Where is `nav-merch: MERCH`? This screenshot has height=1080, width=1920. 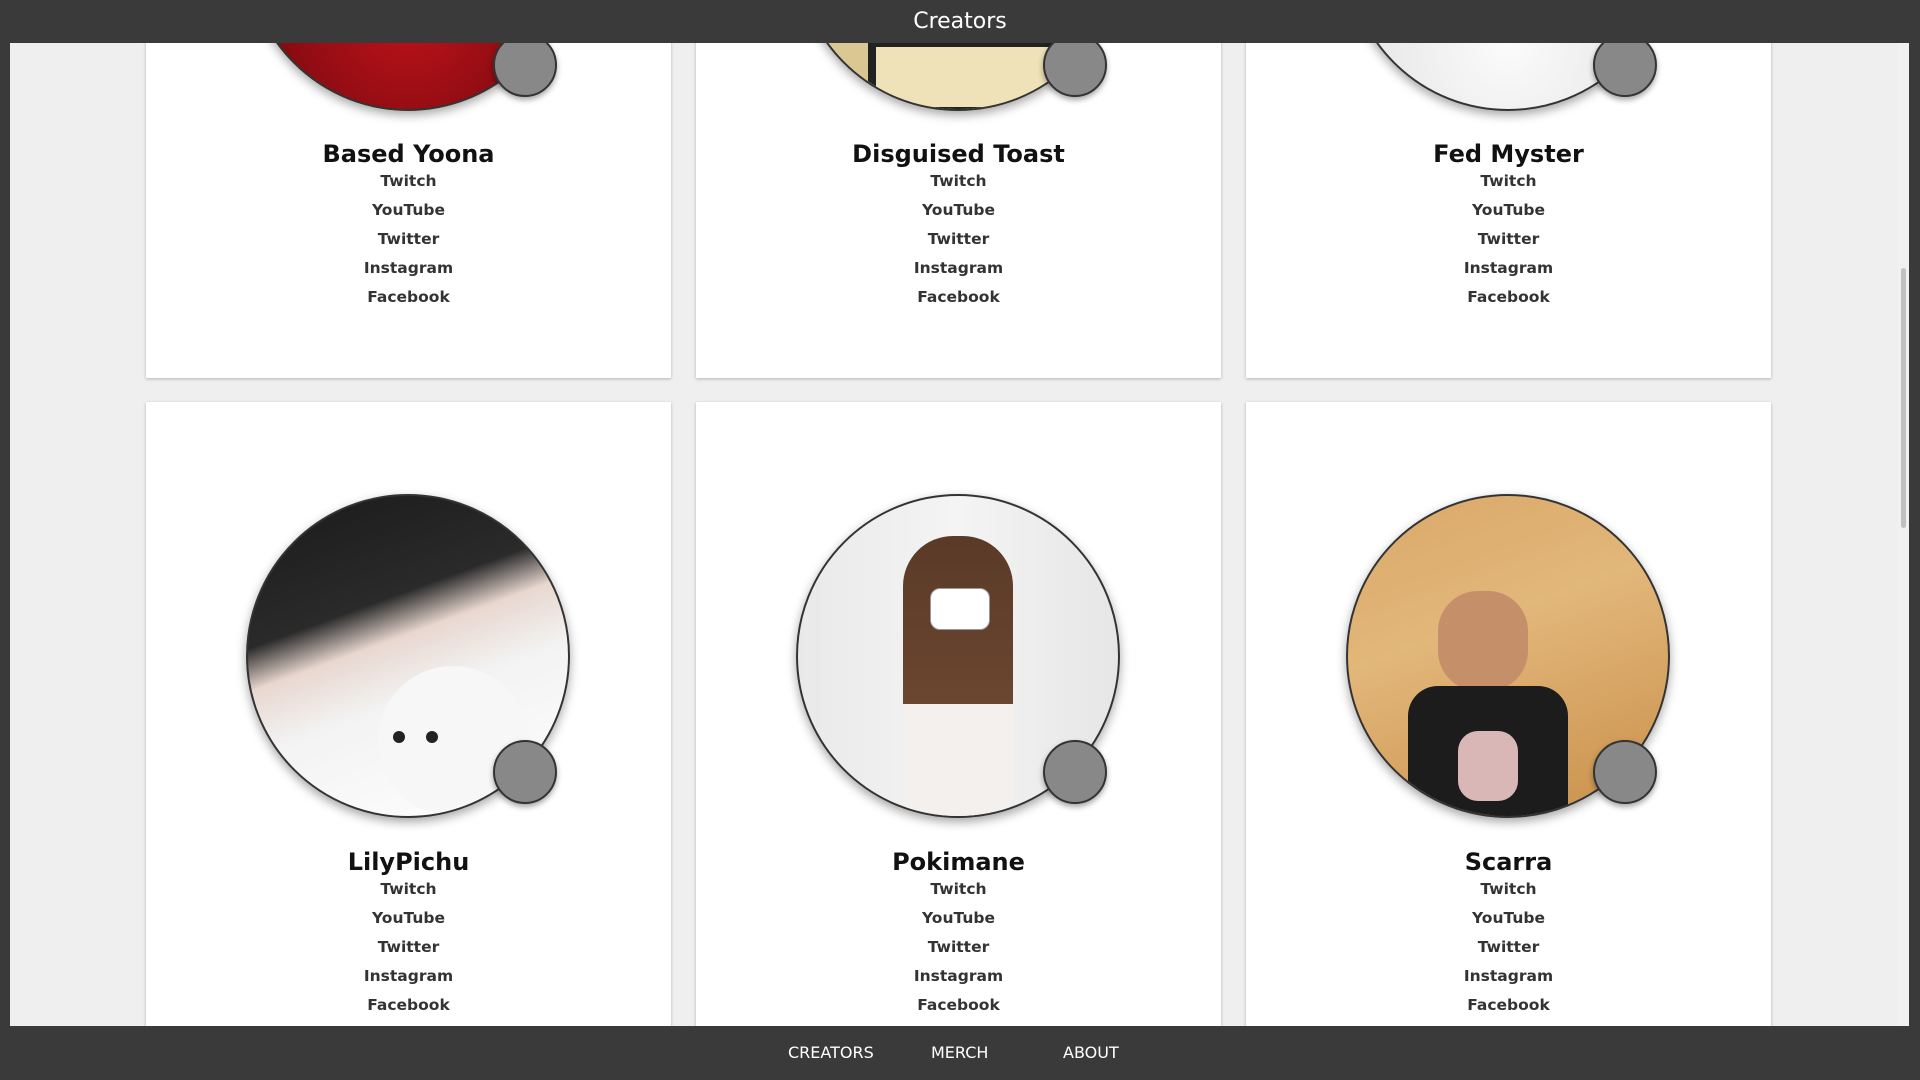 nav-merch: MERCH is located at coordinates (959, 1053).